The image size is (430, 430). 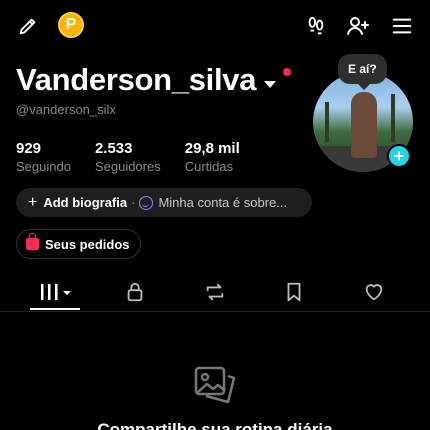 What do you see at coordinates (270, 84) in the screenshot?
I see `chevron-down-icon` at bounding box center [270, 84].